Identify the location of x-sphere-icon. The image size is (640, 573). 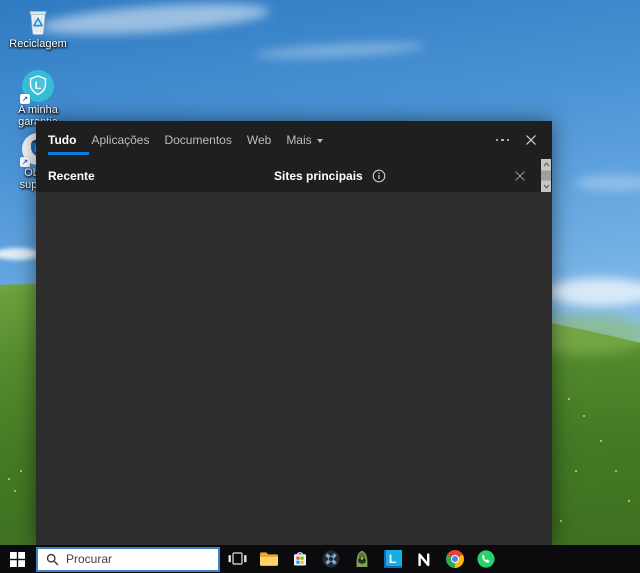
(330, 559).